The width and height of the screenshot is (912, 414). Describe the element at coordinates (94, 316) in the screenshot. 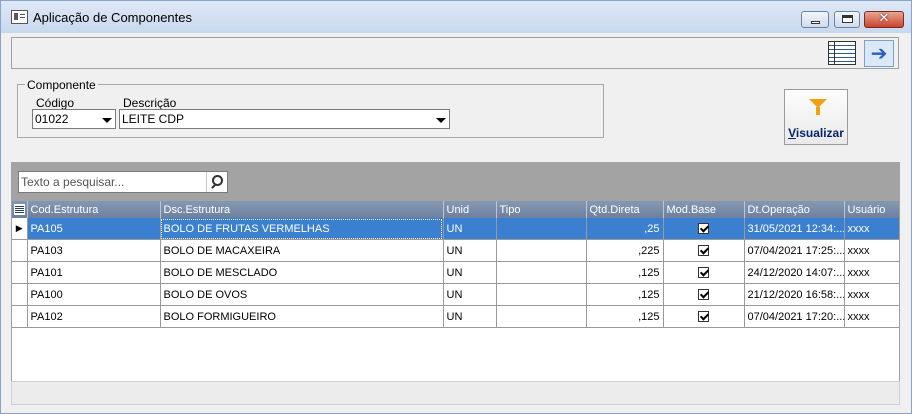

I see `cell-cod-estrutura: PA102` at that location.